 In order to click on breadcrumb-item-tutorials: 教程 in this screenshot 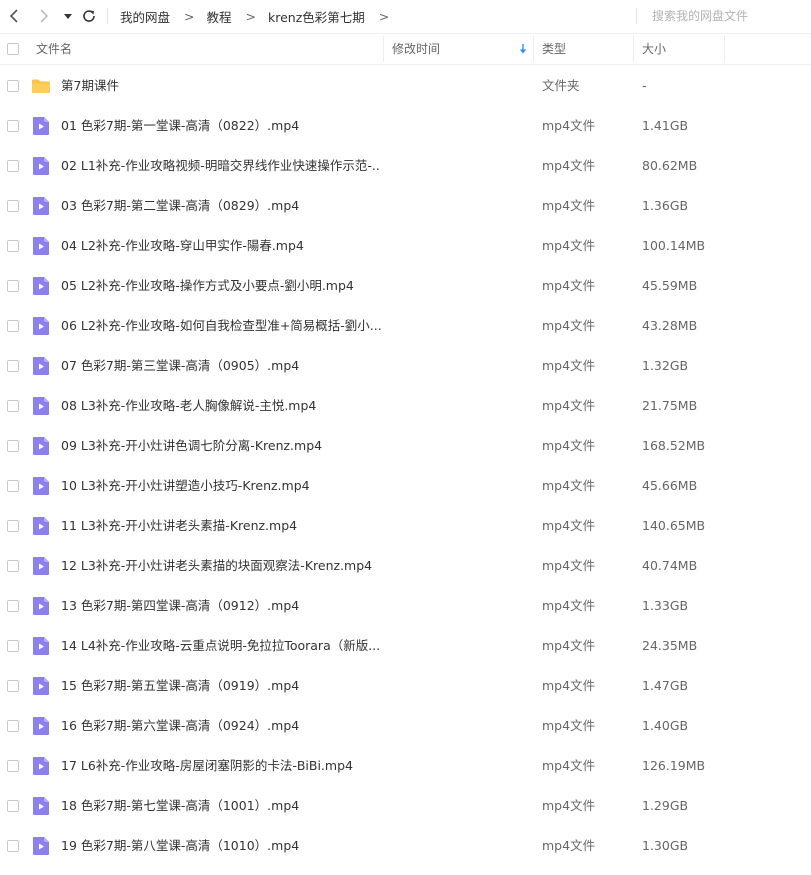, I will do `click(219, 16)`.